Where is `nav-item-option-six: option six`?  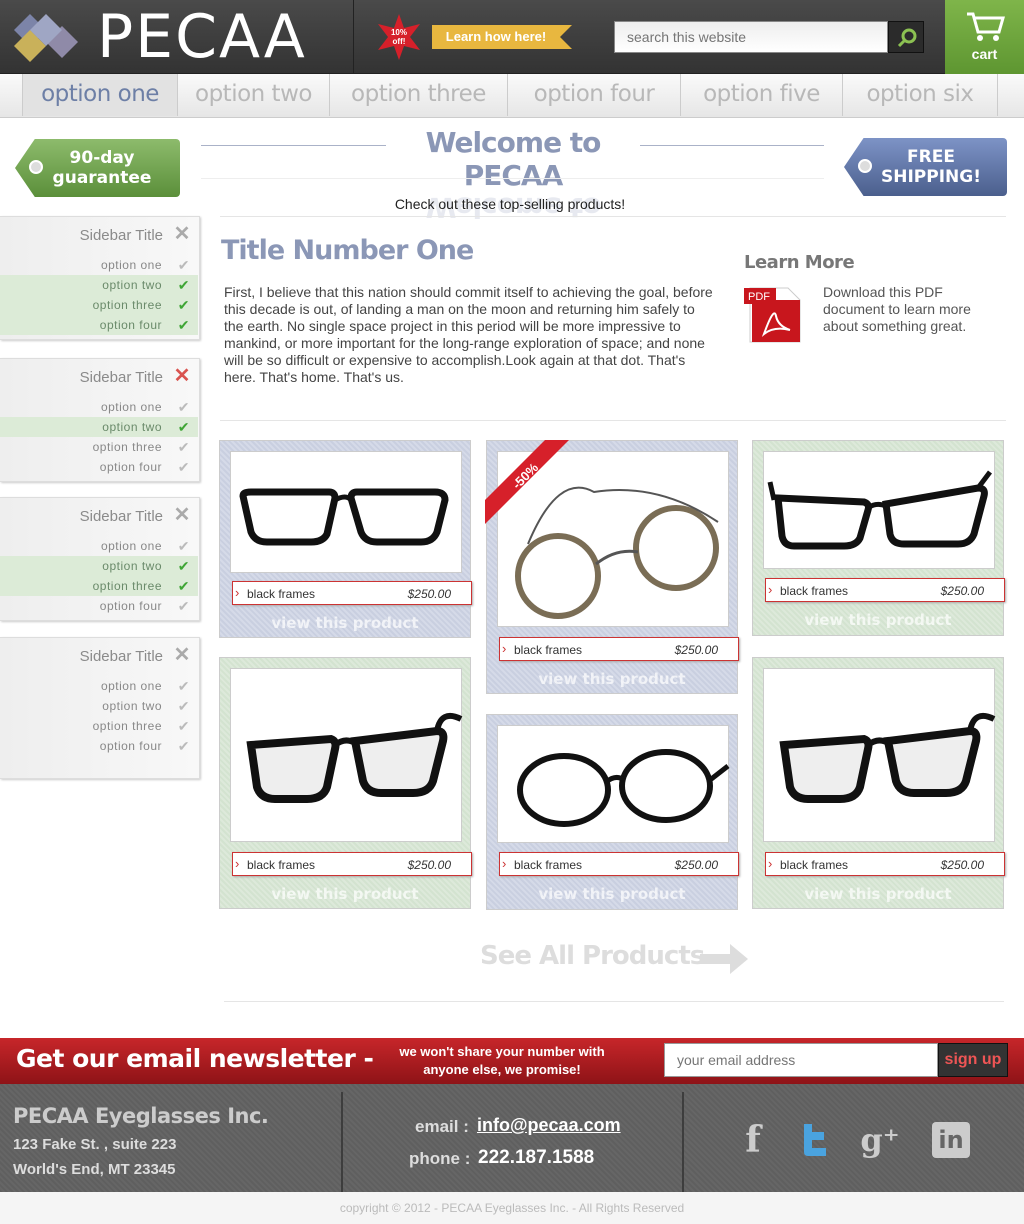
nav-item-option-six: option six is located at coordinates (920, 95).